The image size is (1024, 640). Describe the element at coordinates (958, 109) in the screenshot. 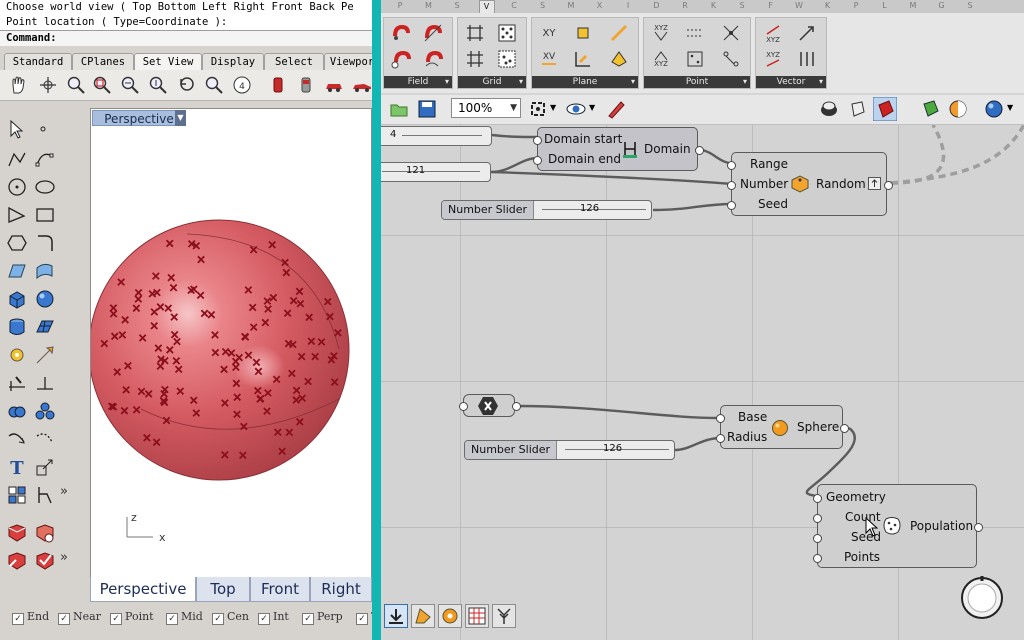

I see `material-preview-icon` at that location.